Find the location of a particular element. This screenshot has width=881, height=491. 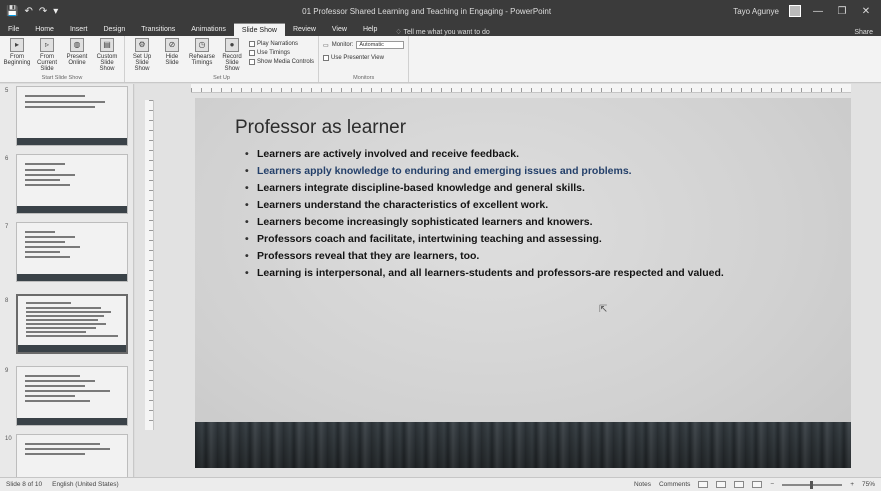

record-icon: ● is located at coordinates (232, 45).